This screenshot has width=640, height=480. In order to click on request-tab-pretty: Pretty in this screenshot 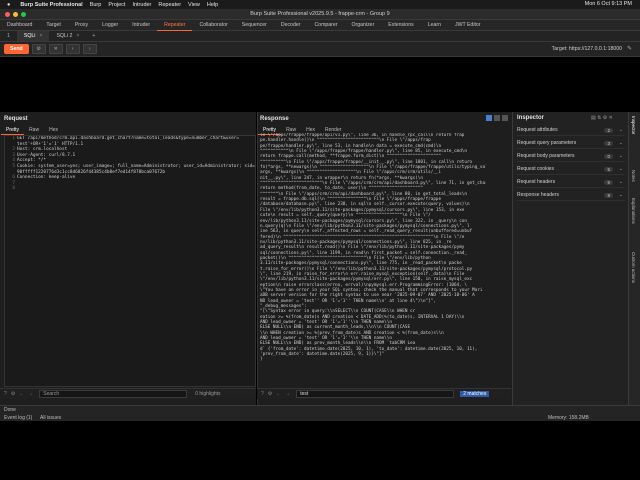, I will do `click(13, 130)`.